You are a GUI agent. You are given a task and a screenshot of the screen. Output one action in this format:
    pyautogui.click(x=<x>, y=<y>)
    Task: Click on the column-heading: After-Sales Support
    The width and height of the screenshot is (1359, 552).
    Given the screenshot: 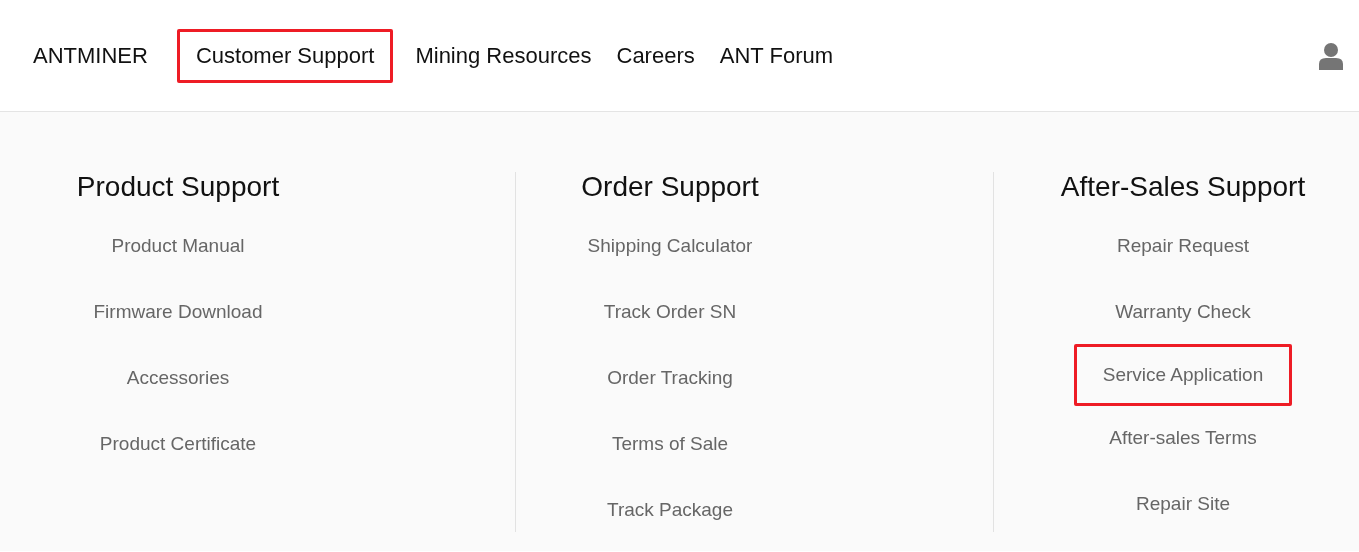 What is the action you would take?
    pyautogui.click(x=1183, y=187)
    